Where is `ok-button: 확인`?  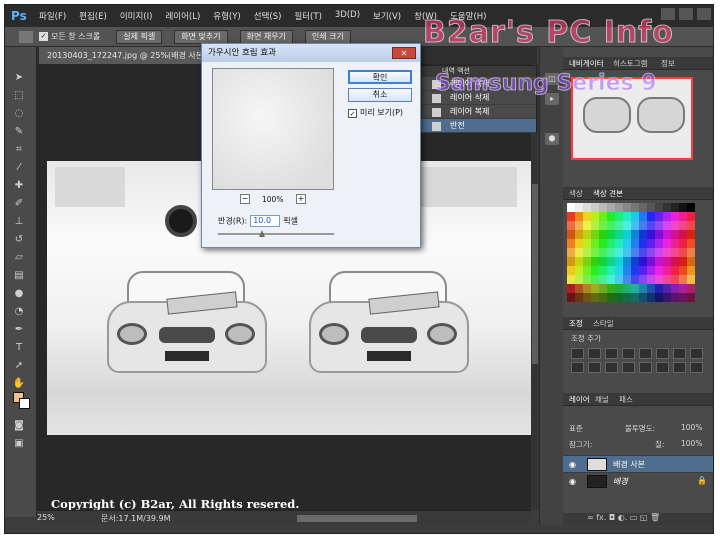 ok-button: 확인 is located at coordinates (380, 77).